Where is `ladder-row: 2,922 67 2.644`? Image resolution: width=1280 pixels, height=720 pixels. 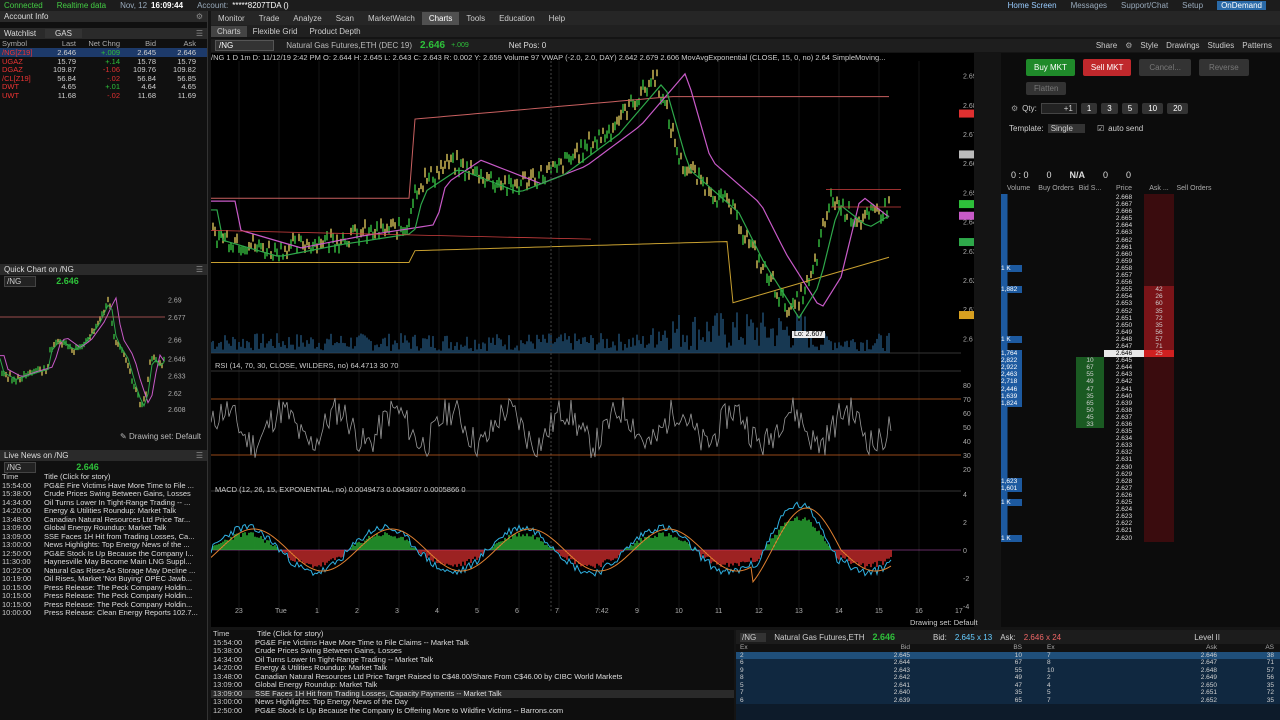 ladder-row: 2,922 67 2.644 is located at coordinates (1140, 368).